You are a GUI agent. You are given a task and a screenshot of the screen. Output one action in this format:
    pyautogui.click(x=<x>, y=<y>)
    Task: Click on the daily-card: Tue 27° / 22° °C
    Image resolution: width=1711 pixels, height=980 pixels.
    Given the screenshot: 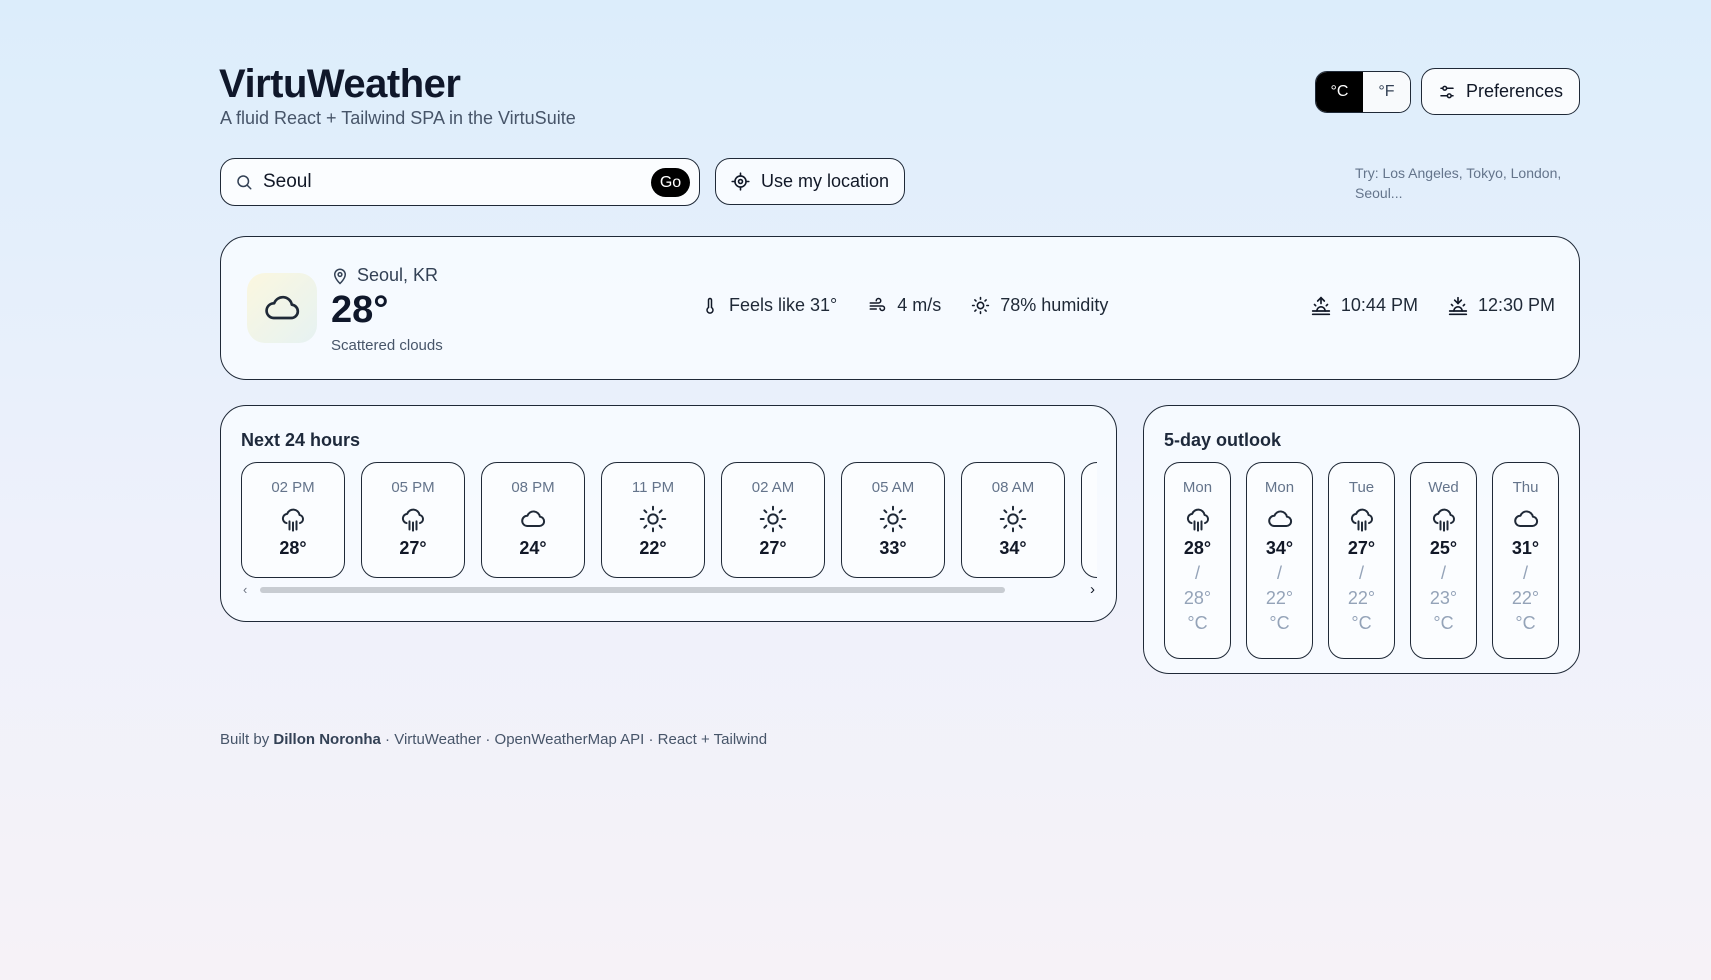 What is the action you would take?
    pyautogui.click(x=1361, y=560)
    